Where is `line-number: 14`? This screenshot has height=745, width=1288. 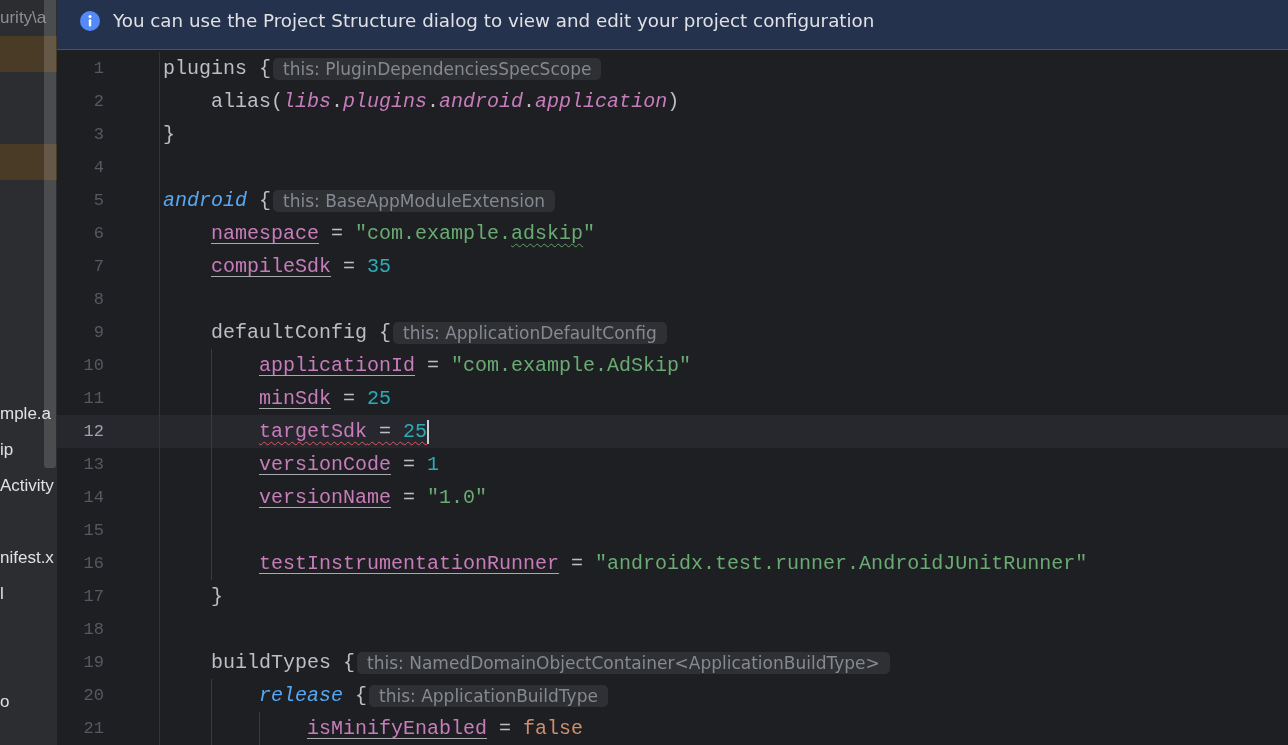 line-number: 14 is located at coordinates (93, 497).